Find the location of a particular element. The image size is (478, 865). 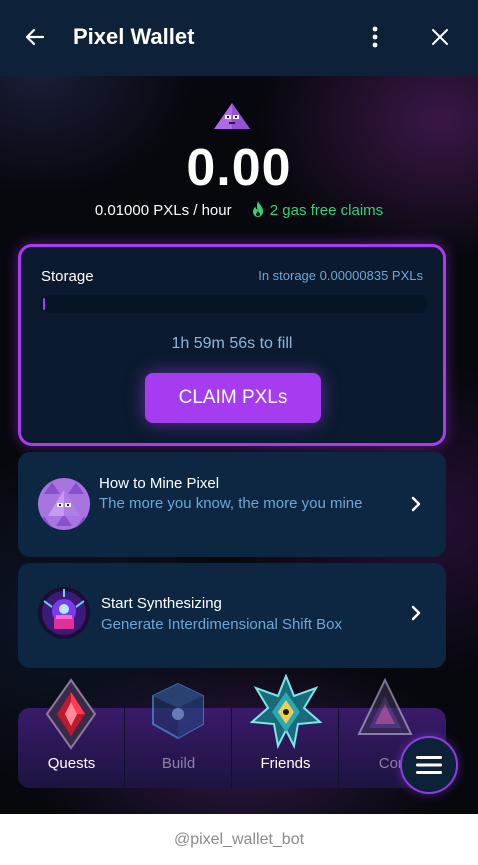

claim-button: CLAIM PXLs is located at coordinates (233, 398).